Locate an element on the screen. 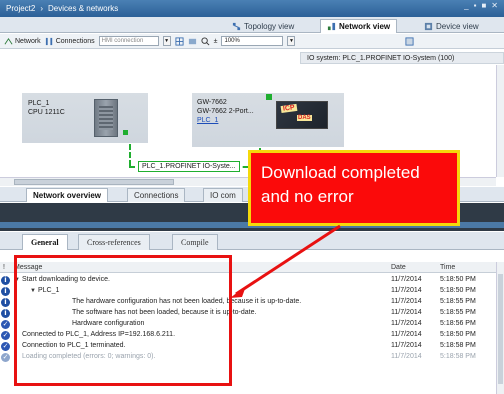 The width and height of the screenshot is (504, 394). network-tool-icon is located at coordinates (8, 40).